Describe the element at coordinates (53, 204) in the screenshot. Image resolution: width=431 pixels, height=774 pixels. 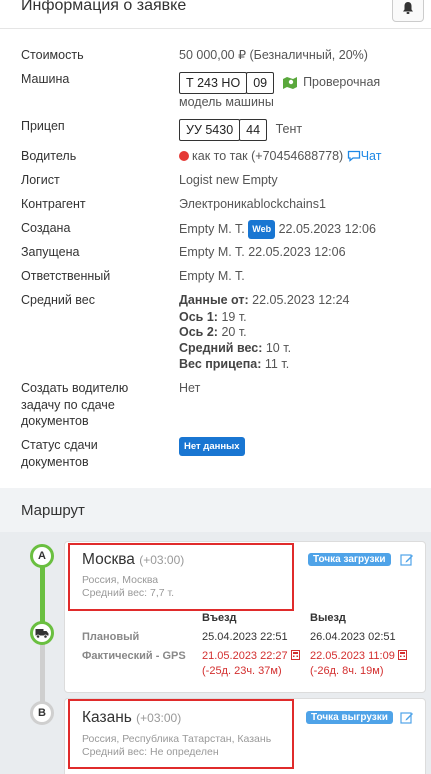
I see `contractor-label: Контрагент` at that location.